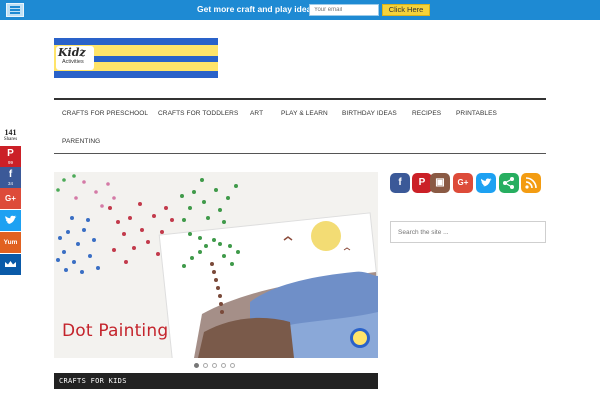  Describe the element at coordinates (468, 232) in the screenshot. I see `search-input` at that location.